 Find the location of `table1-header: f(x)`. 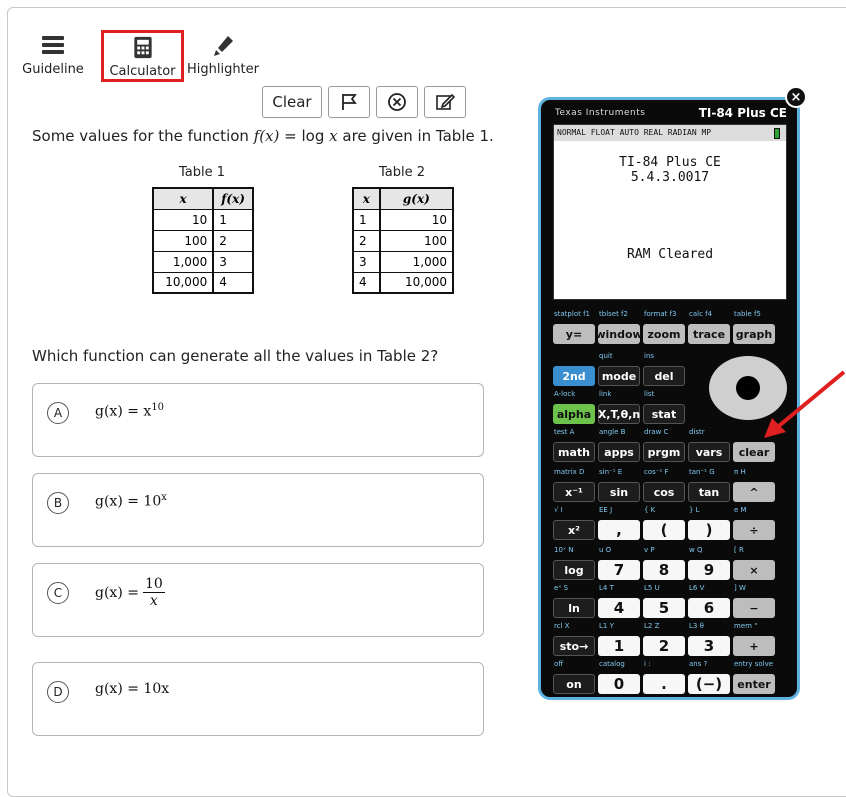

table1-header: f(x) is located at coordinates (233, 198).